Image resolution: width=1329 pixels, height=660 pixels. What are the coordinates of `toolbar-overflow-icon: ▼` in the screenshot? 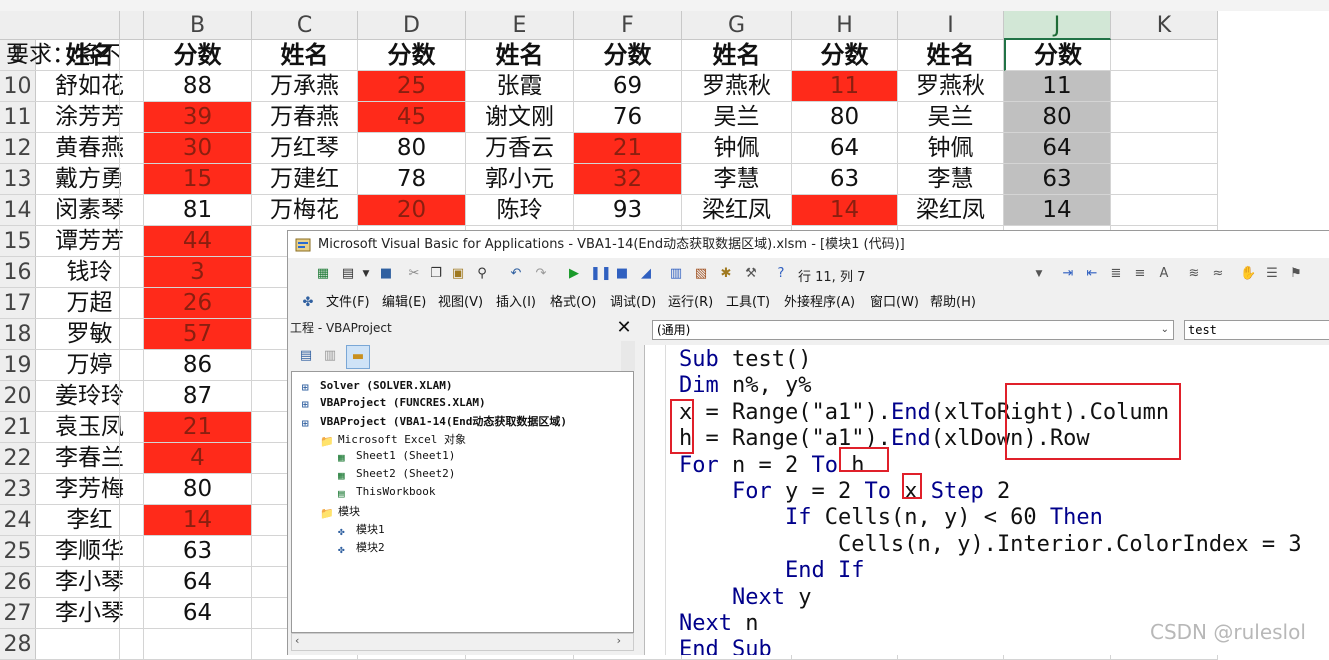 It's located at (1039, 274).